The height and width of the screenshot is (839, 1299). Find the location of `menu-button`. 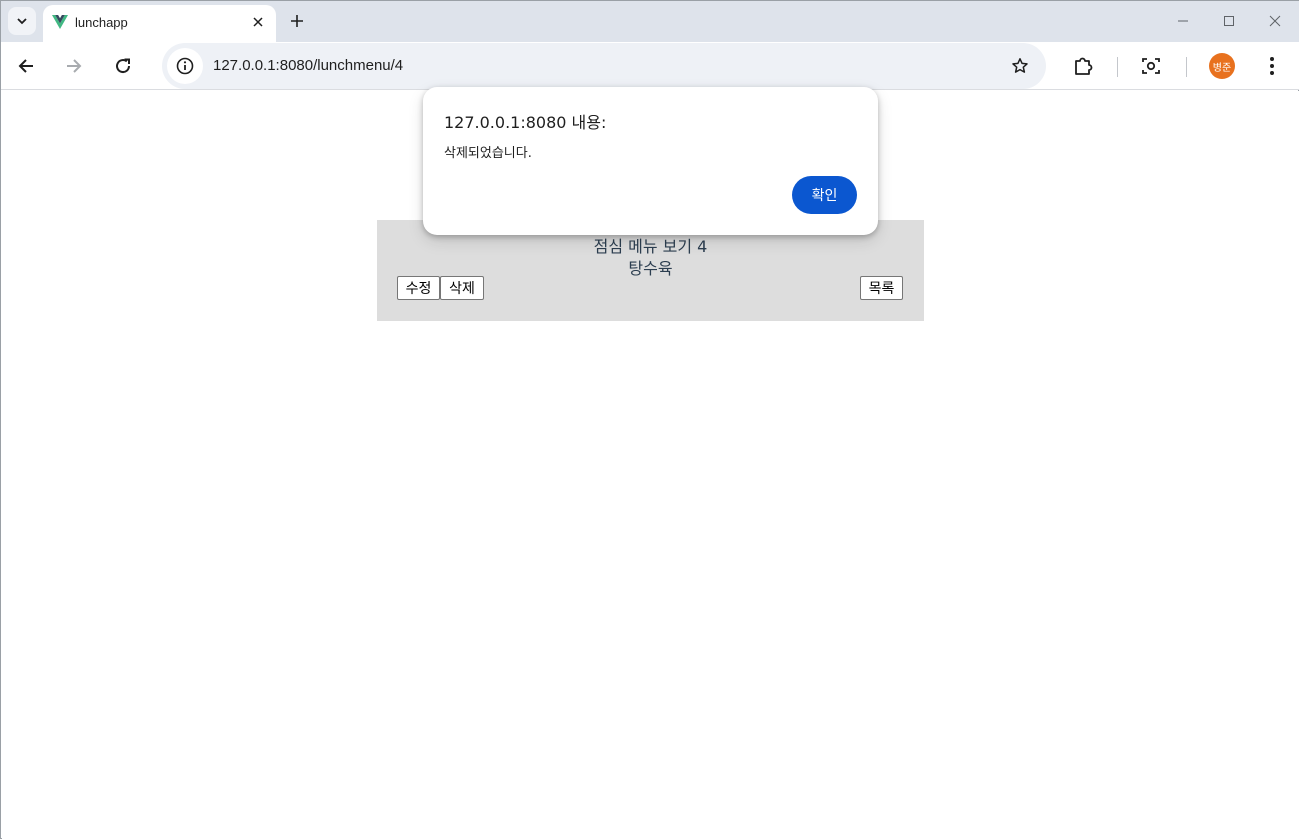

menu-button is located at coordinates (1272, 66).